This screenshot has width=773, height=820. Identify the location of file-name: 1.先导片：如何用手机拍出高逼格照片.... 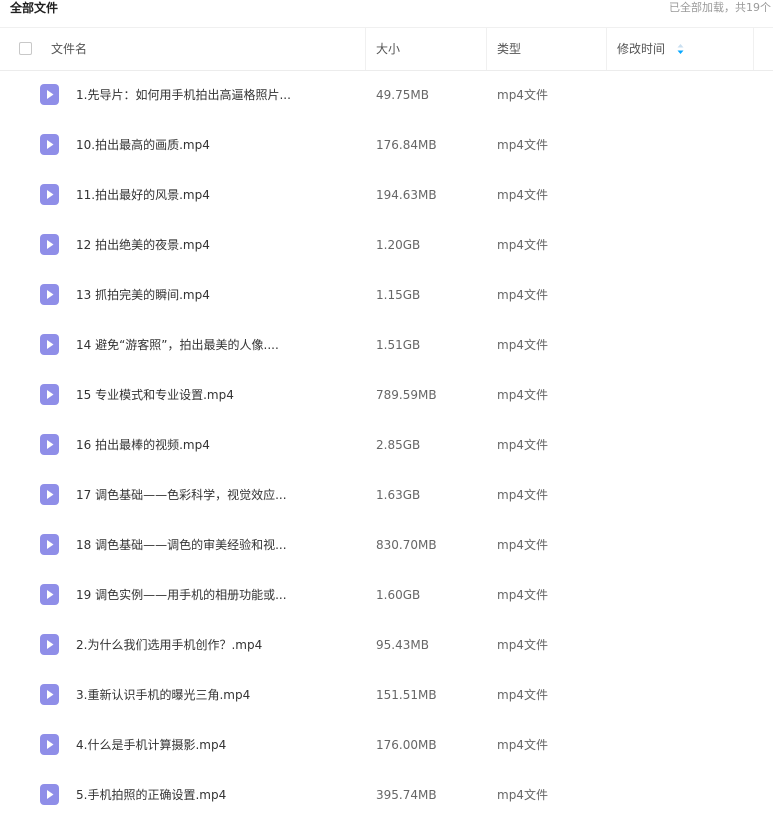
(183, 95).